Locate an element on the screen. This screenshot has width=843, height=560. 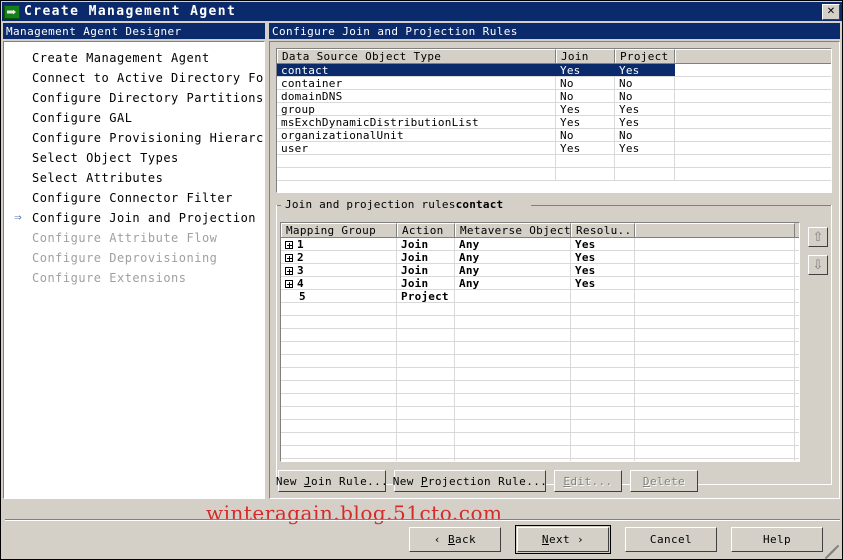
wizard-navigation-buttons: ‹ Back Next › Cancel Help is located at coordinates (616, 540).